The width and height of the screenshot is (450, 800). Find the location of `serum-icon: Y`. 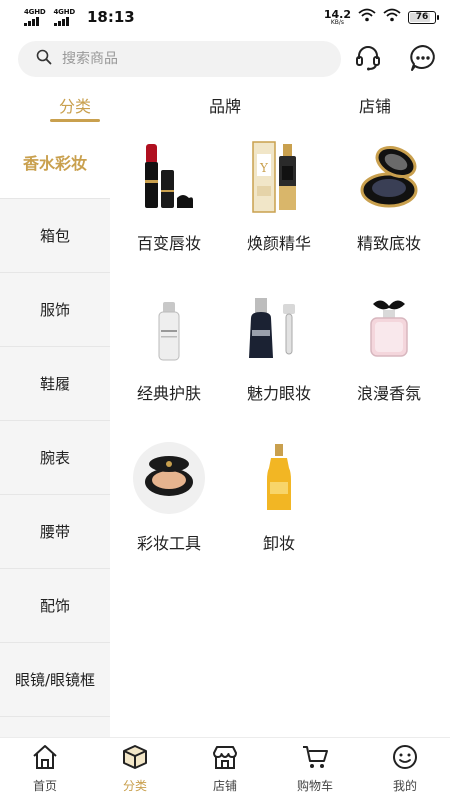

serum-icon: Y is located at coordinates (279, 178).